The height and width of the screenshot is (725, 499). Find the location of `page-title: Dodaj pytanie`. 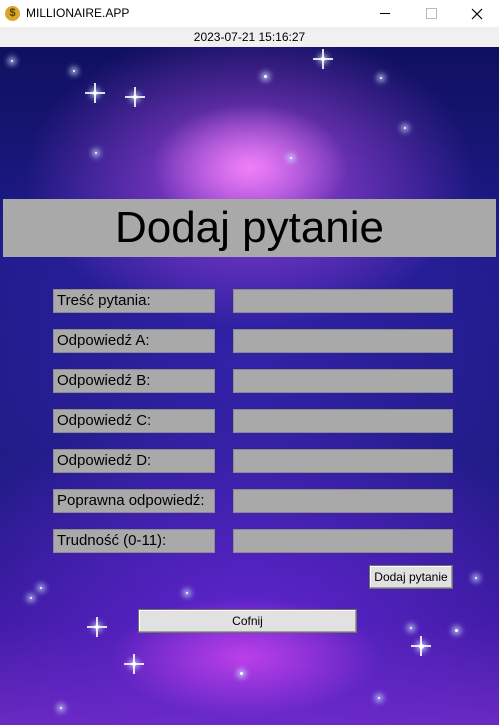

page-title: Dodaj pytanie is located at coordinates (249, 228).